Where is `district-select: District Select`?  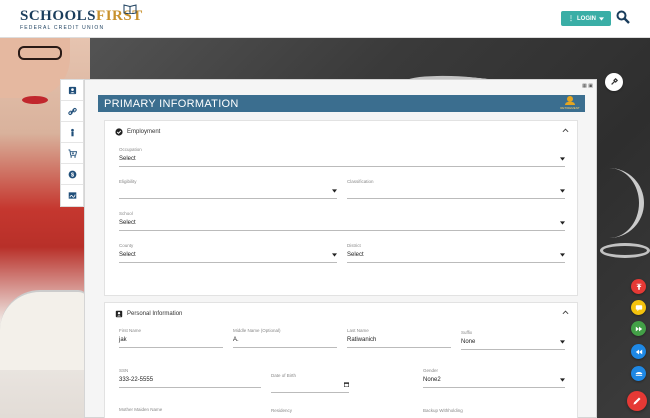
district-select: District Select is located at coordinates (456, 253).